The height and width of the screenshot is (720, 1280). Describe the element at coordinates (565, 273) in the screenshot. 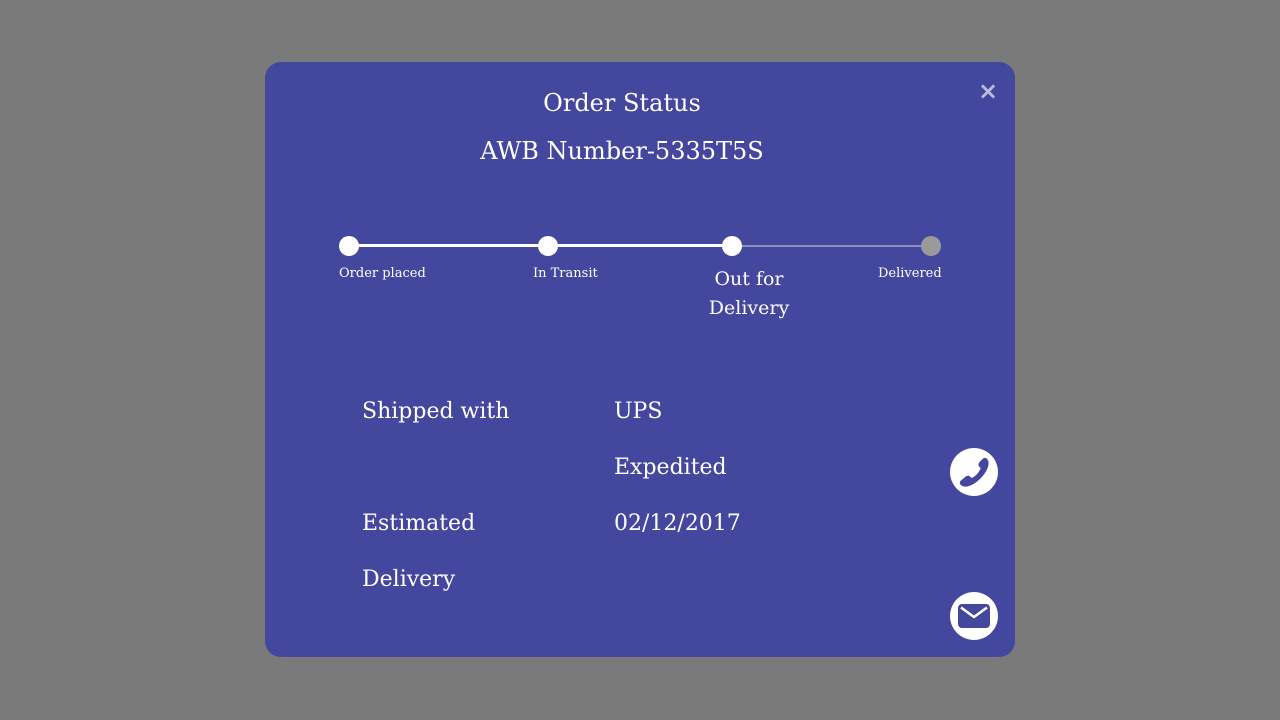

I see `step-label-in-transit: In Transit` at that location.